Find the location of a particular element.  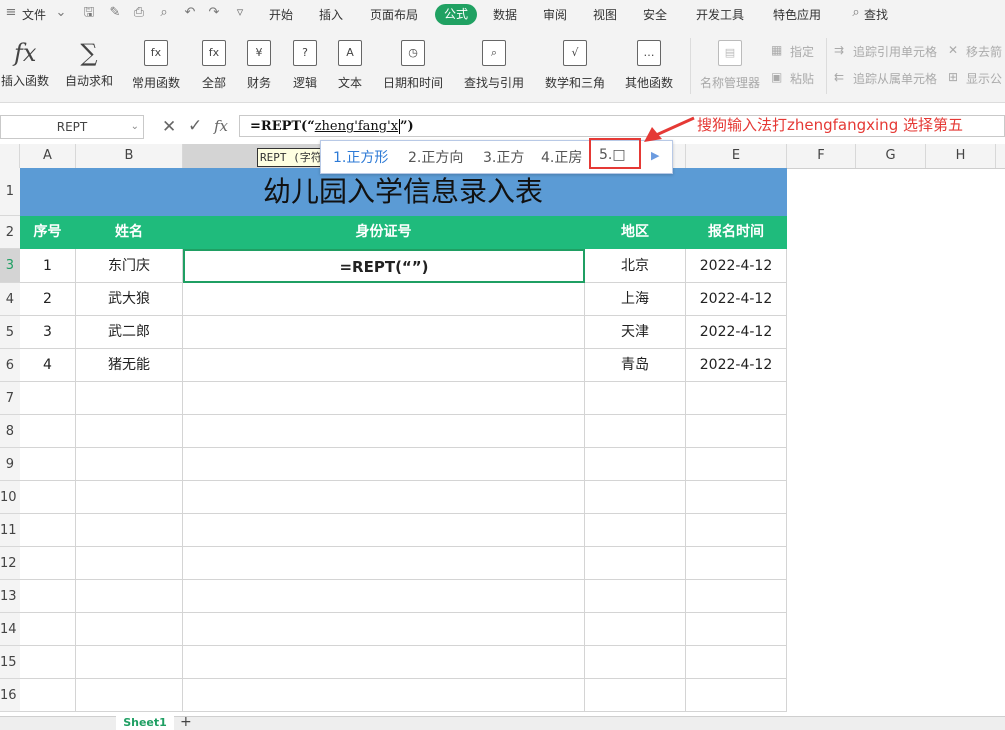

ime-candidate-3: 3.正方 is located at coordinates (503, 157).